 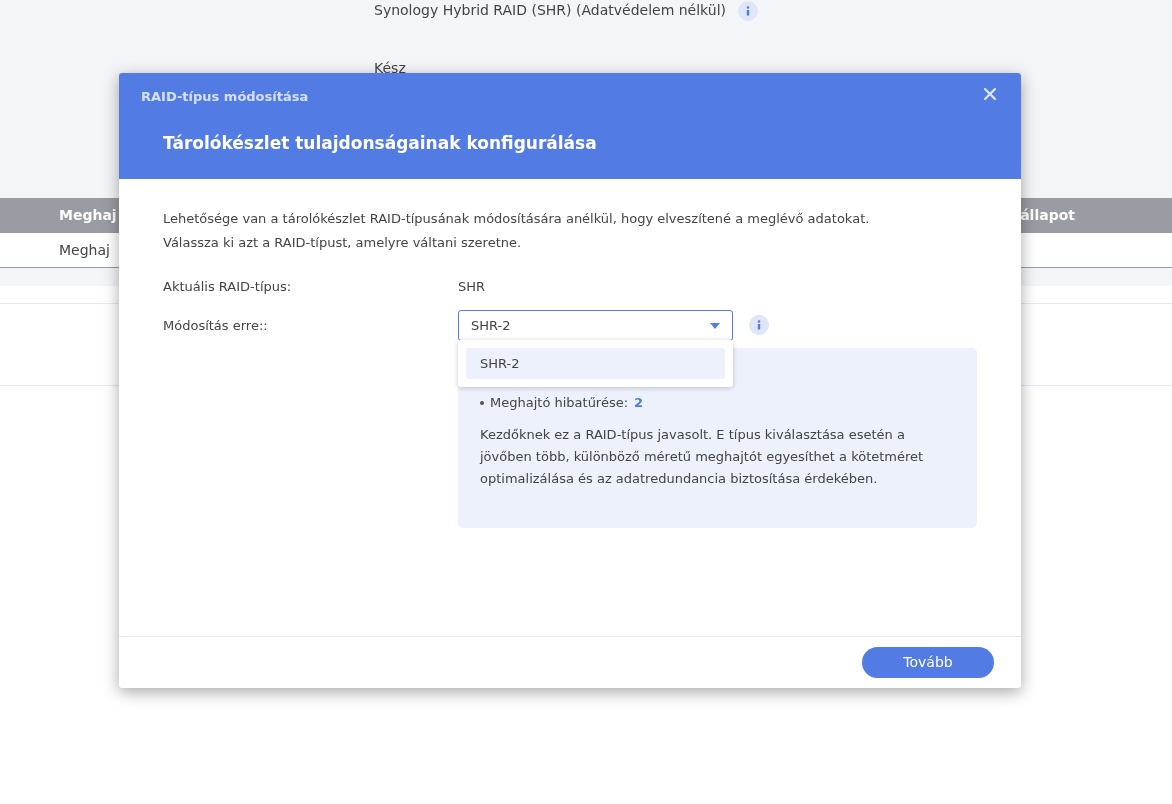 I want to click on caret-icon, so click(x=715, y=325).